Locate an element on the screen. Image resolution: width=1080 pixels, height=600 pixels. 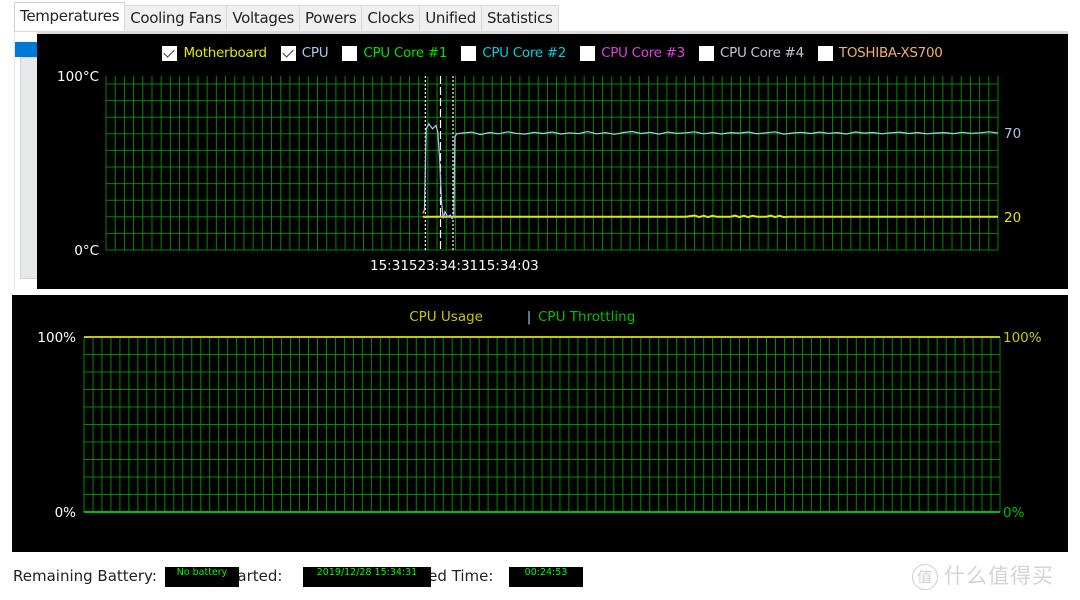
series-line-cpu is located at coordinates (710, 171).